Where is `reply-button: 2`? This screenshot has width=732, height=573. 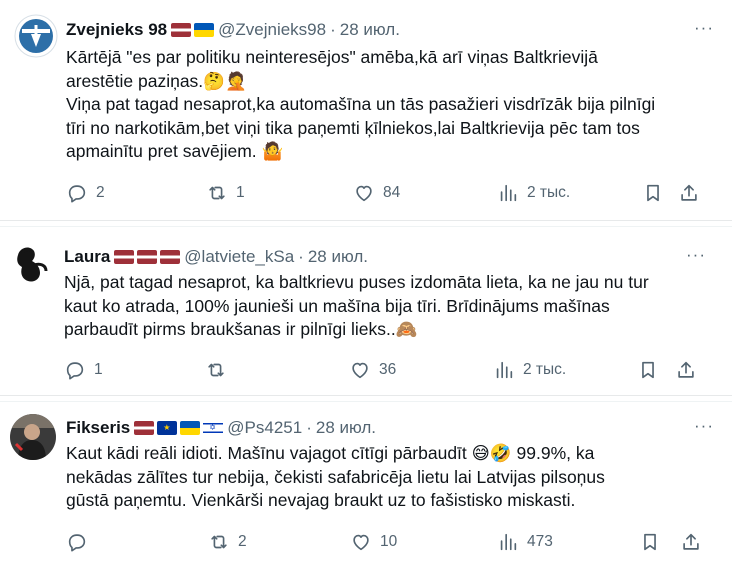 reply-button: 2 is located at coordinates (85, 193).